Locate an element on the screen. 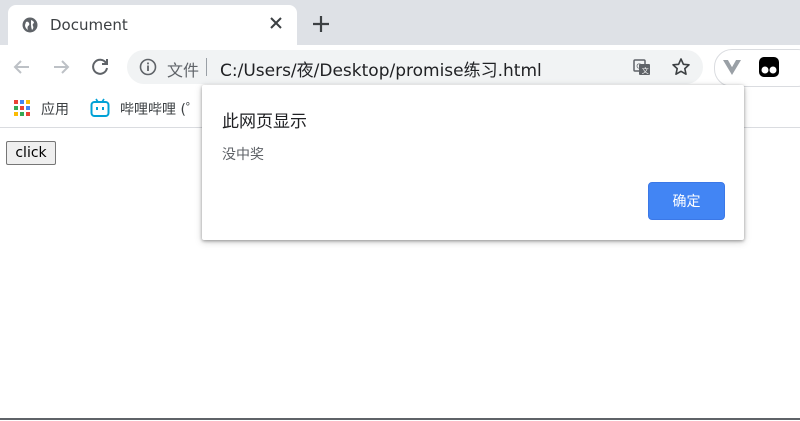 Image resolution: width=800 pixels, height=421 pixels. tab-title: Document is located at coordinates (89, 25).